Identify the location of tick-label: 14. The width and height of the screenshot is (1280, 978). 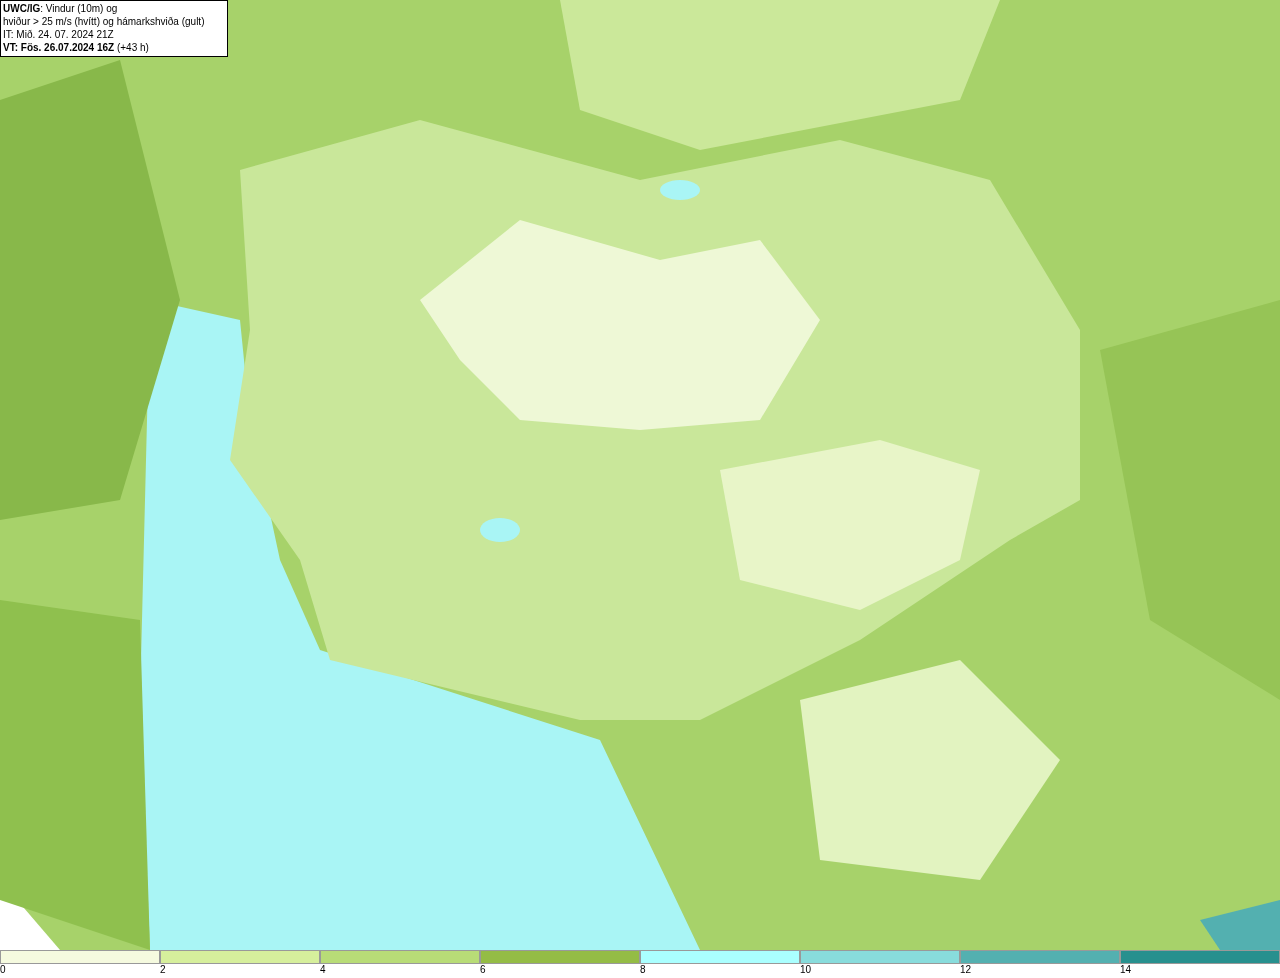
(1126, 970).